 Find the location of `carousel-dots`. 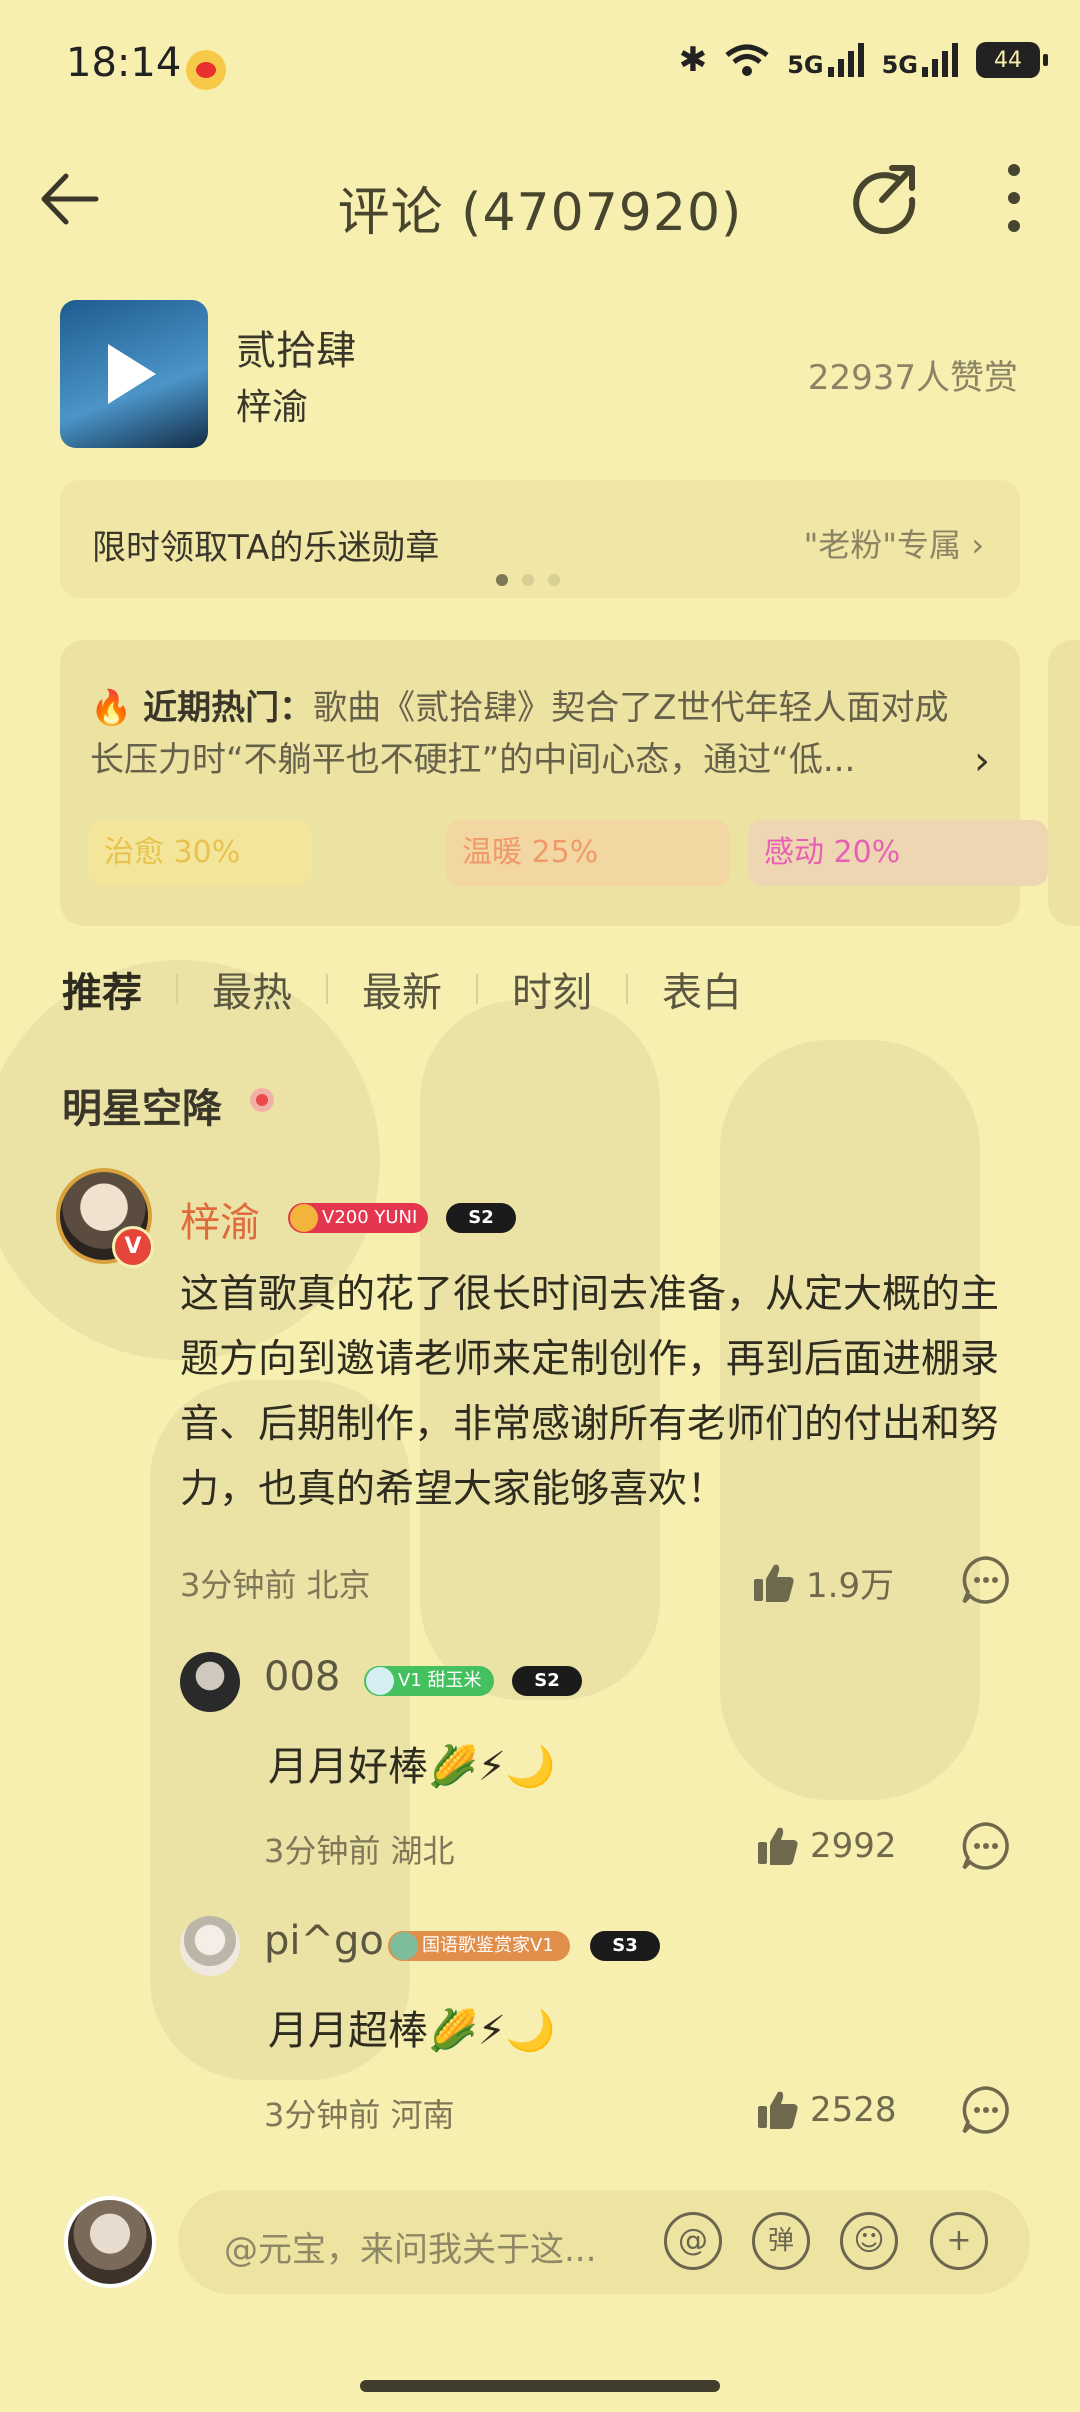

carousel-dots is located at coordinates (528, 580).